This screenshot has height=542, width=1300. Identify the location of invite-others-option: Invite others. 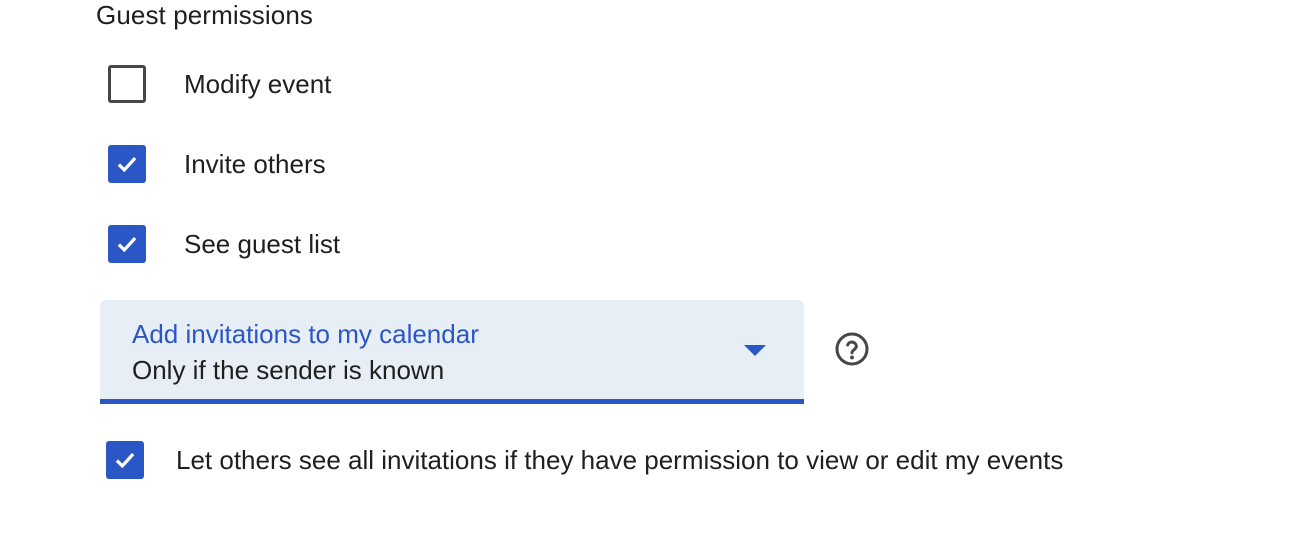
(217, 164).